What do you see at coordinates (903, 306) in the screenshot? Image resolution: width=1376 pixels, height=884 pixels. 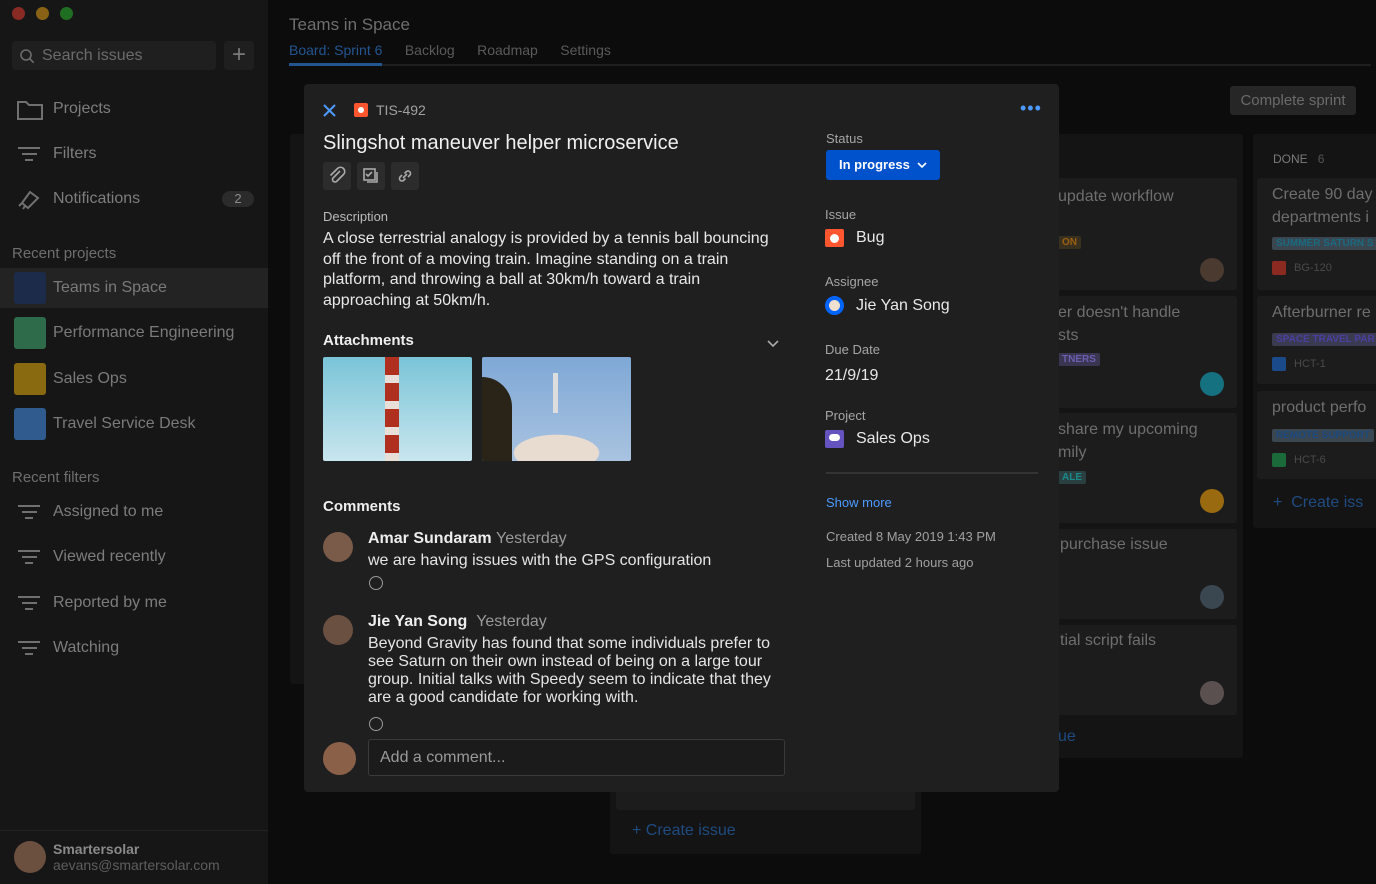 I see `assignee-value: Jie Yan Song` at bounding box center [903, 306].